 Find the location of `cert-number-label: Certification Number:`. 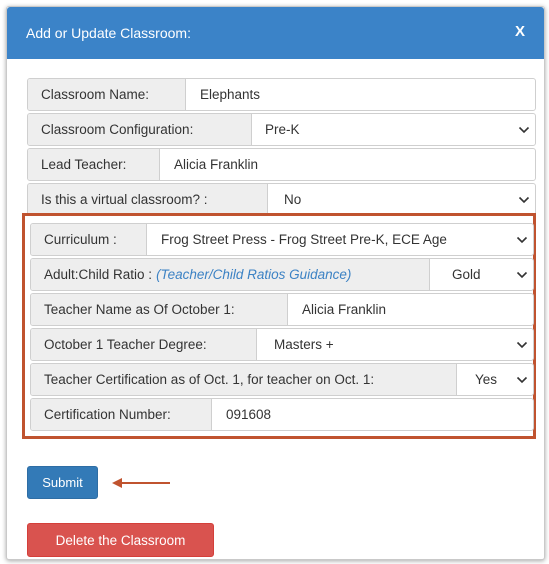

cert-number-label: Certification Number: is located at coordinates (121, 414).